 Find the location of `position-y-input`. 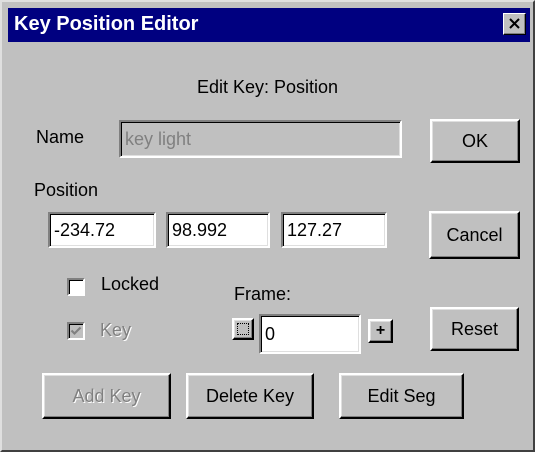

position-y-input is located at coordinates (218, 230).